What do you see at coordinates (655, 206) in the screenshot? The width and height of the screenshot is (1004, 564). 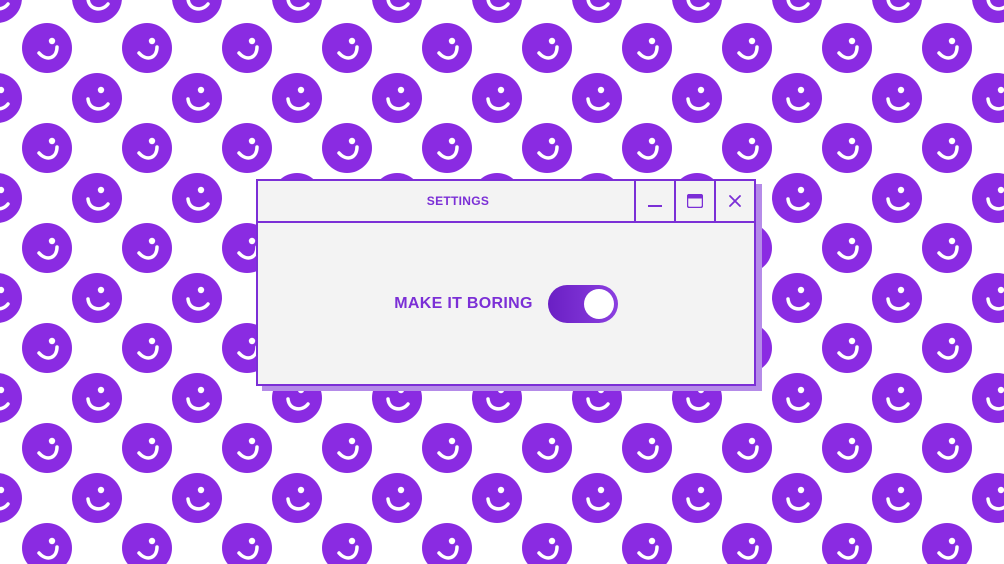 I see `minimize-icon` at bounding box center [655, 206].